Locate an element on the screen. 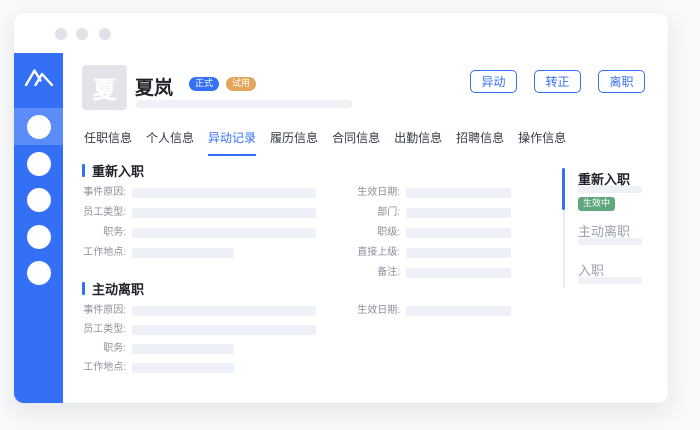  sidebar is located at coordinates (38, 228).